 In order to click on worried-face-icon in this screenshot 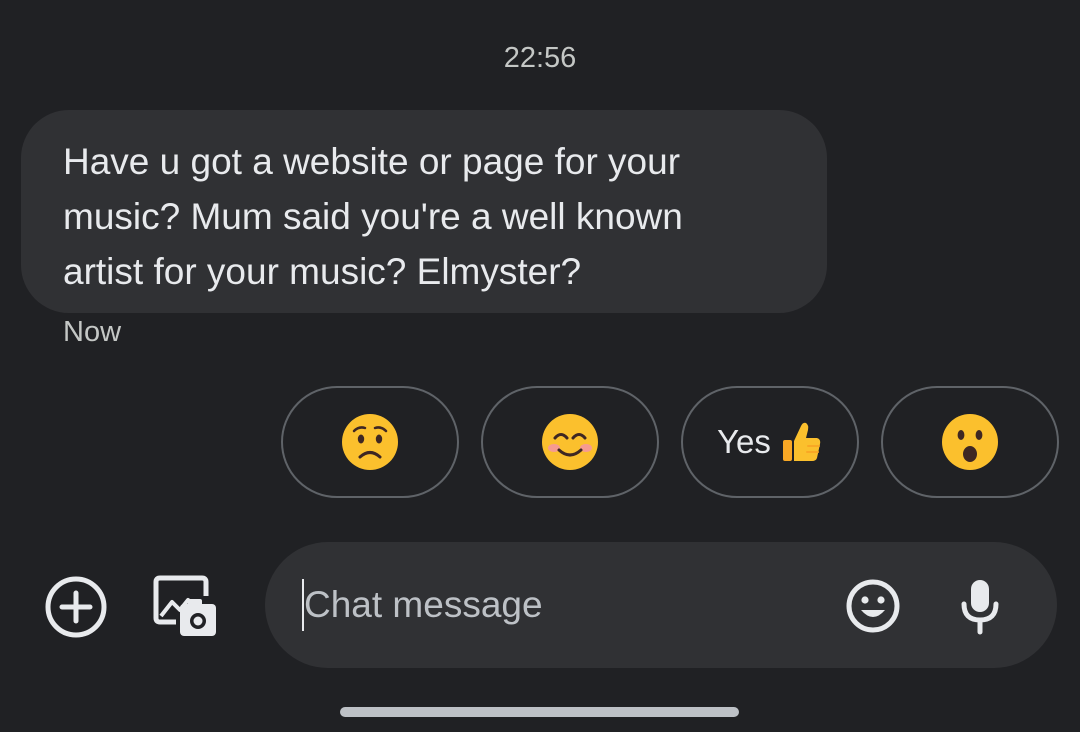, I will do `click(370, 442)`.